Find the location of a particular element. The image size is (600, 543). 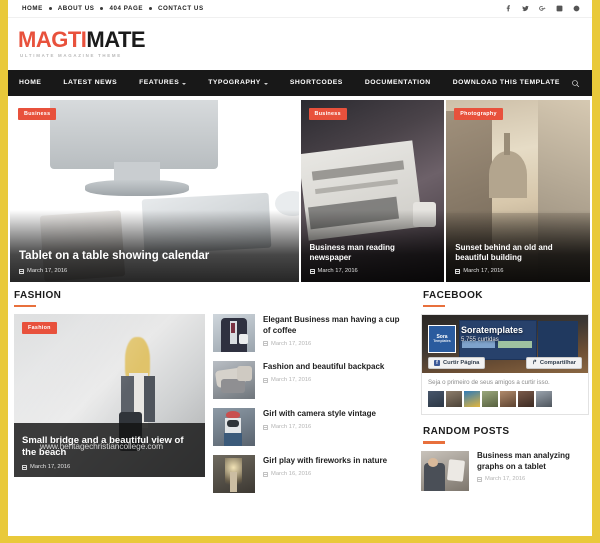

nav-label: DOCUMENTATION is located at coordinates (397, 82).